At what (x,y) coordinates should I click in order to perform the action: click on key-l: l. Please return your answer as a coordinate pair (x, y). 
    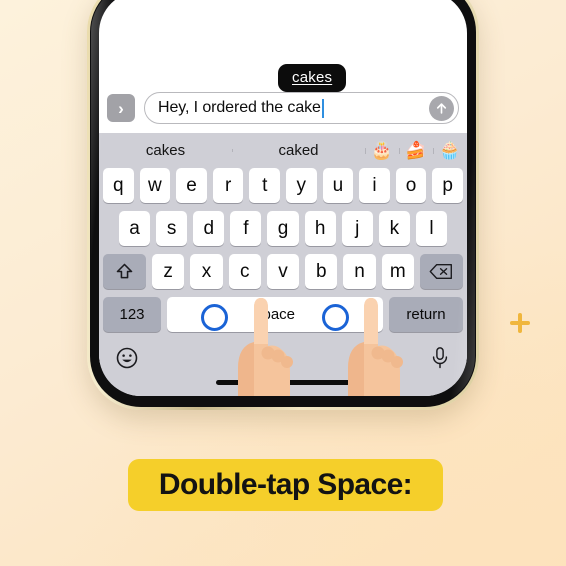
    Looking at the image, I should click on (431, 228).